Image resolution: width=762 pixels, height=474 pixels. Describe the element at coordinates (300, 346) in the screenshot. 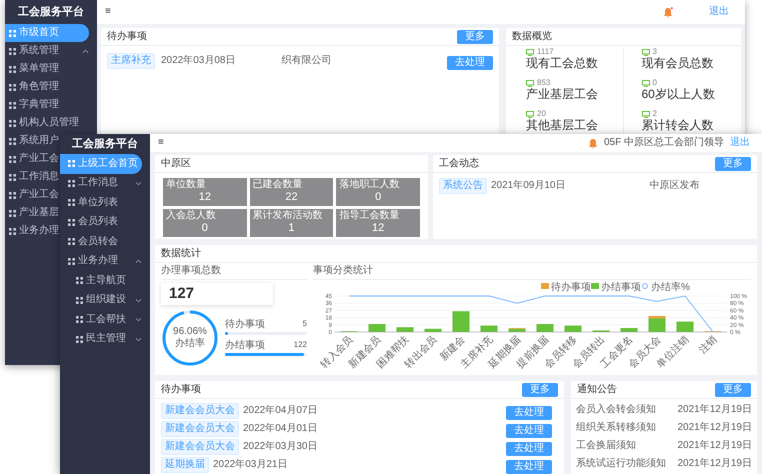

I see `progress-count: 122` at that location.